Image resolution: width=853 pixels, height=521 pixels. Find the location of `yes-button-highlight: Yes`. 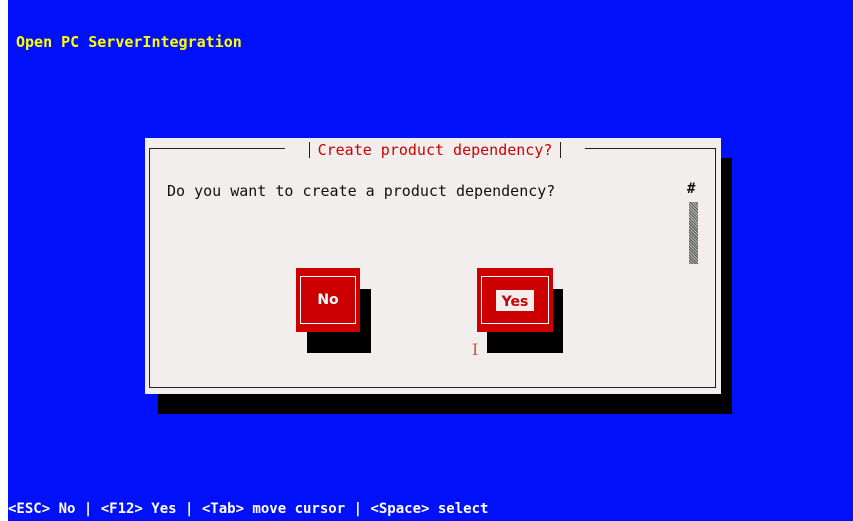

yes-button-highlight: Yes is located at coordinates (515, 300).